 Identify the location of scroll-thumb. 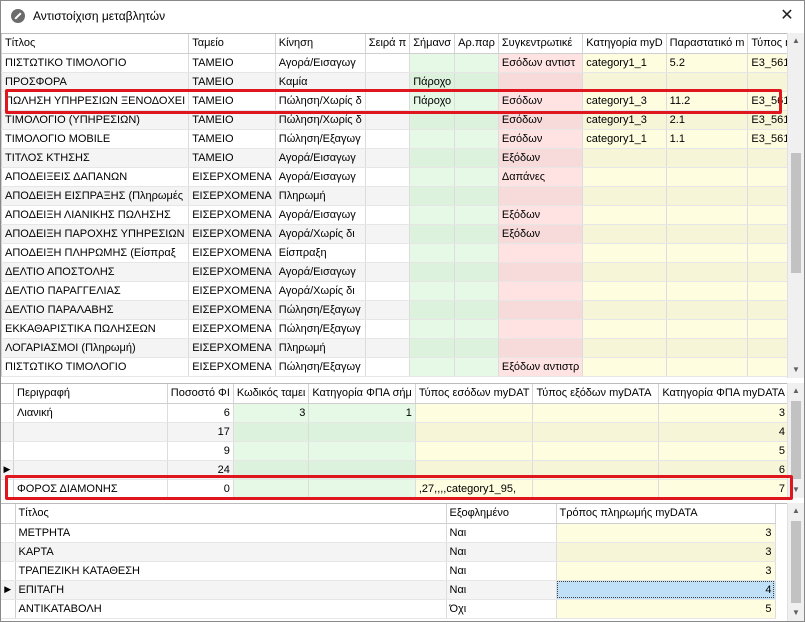
(796, 440).